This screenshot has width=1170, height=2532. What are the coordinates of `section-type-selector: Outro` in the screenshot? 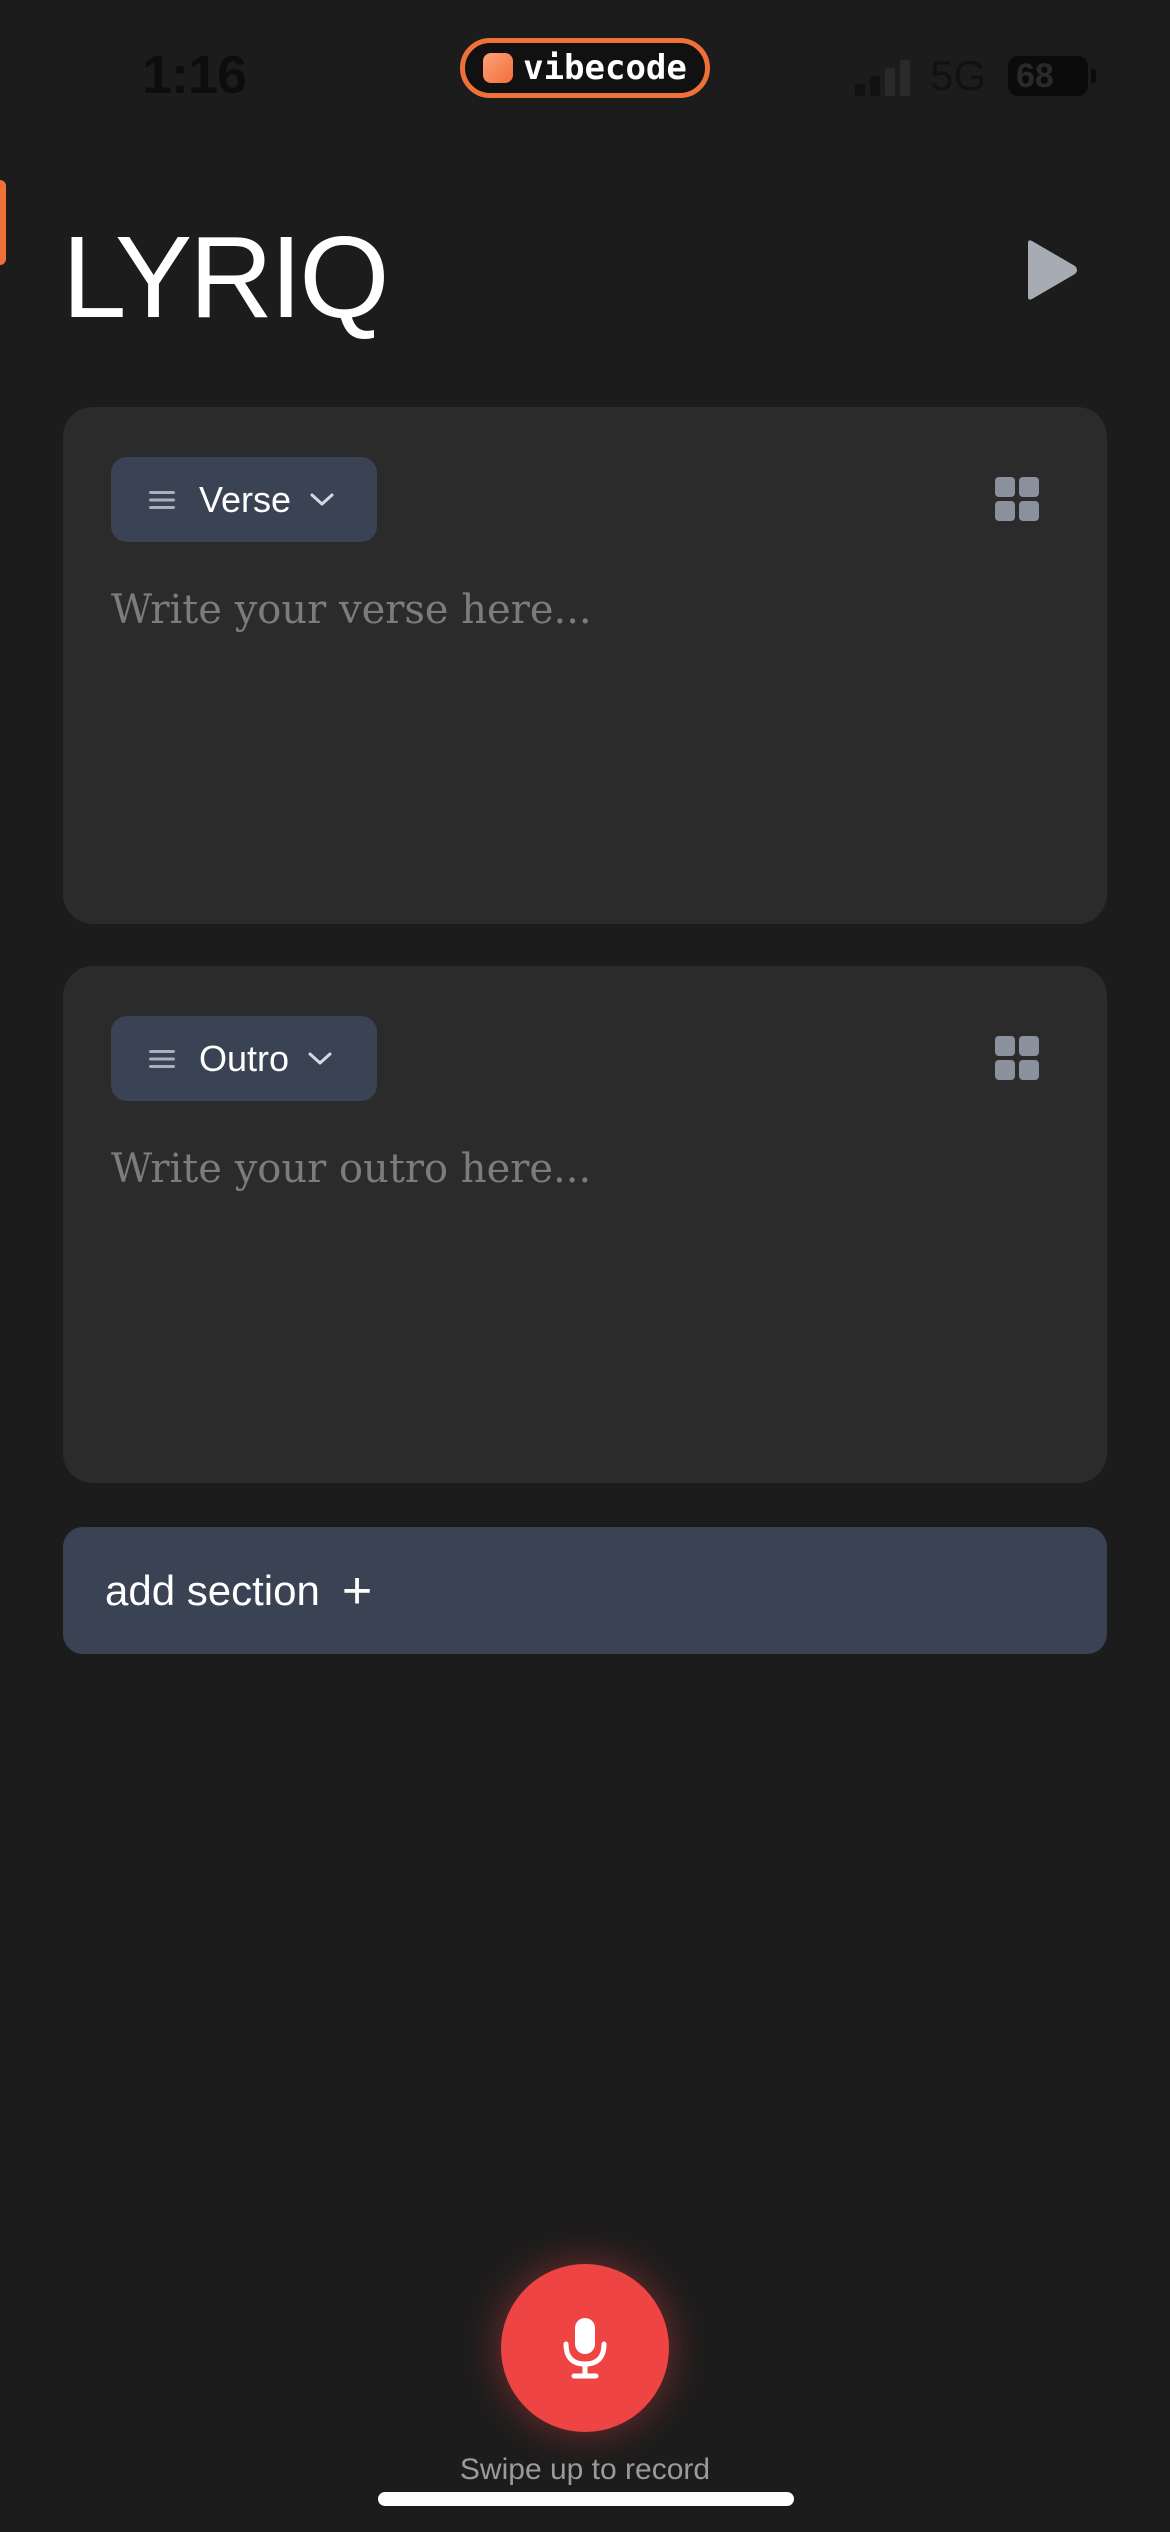 It's located at (244, 1058).